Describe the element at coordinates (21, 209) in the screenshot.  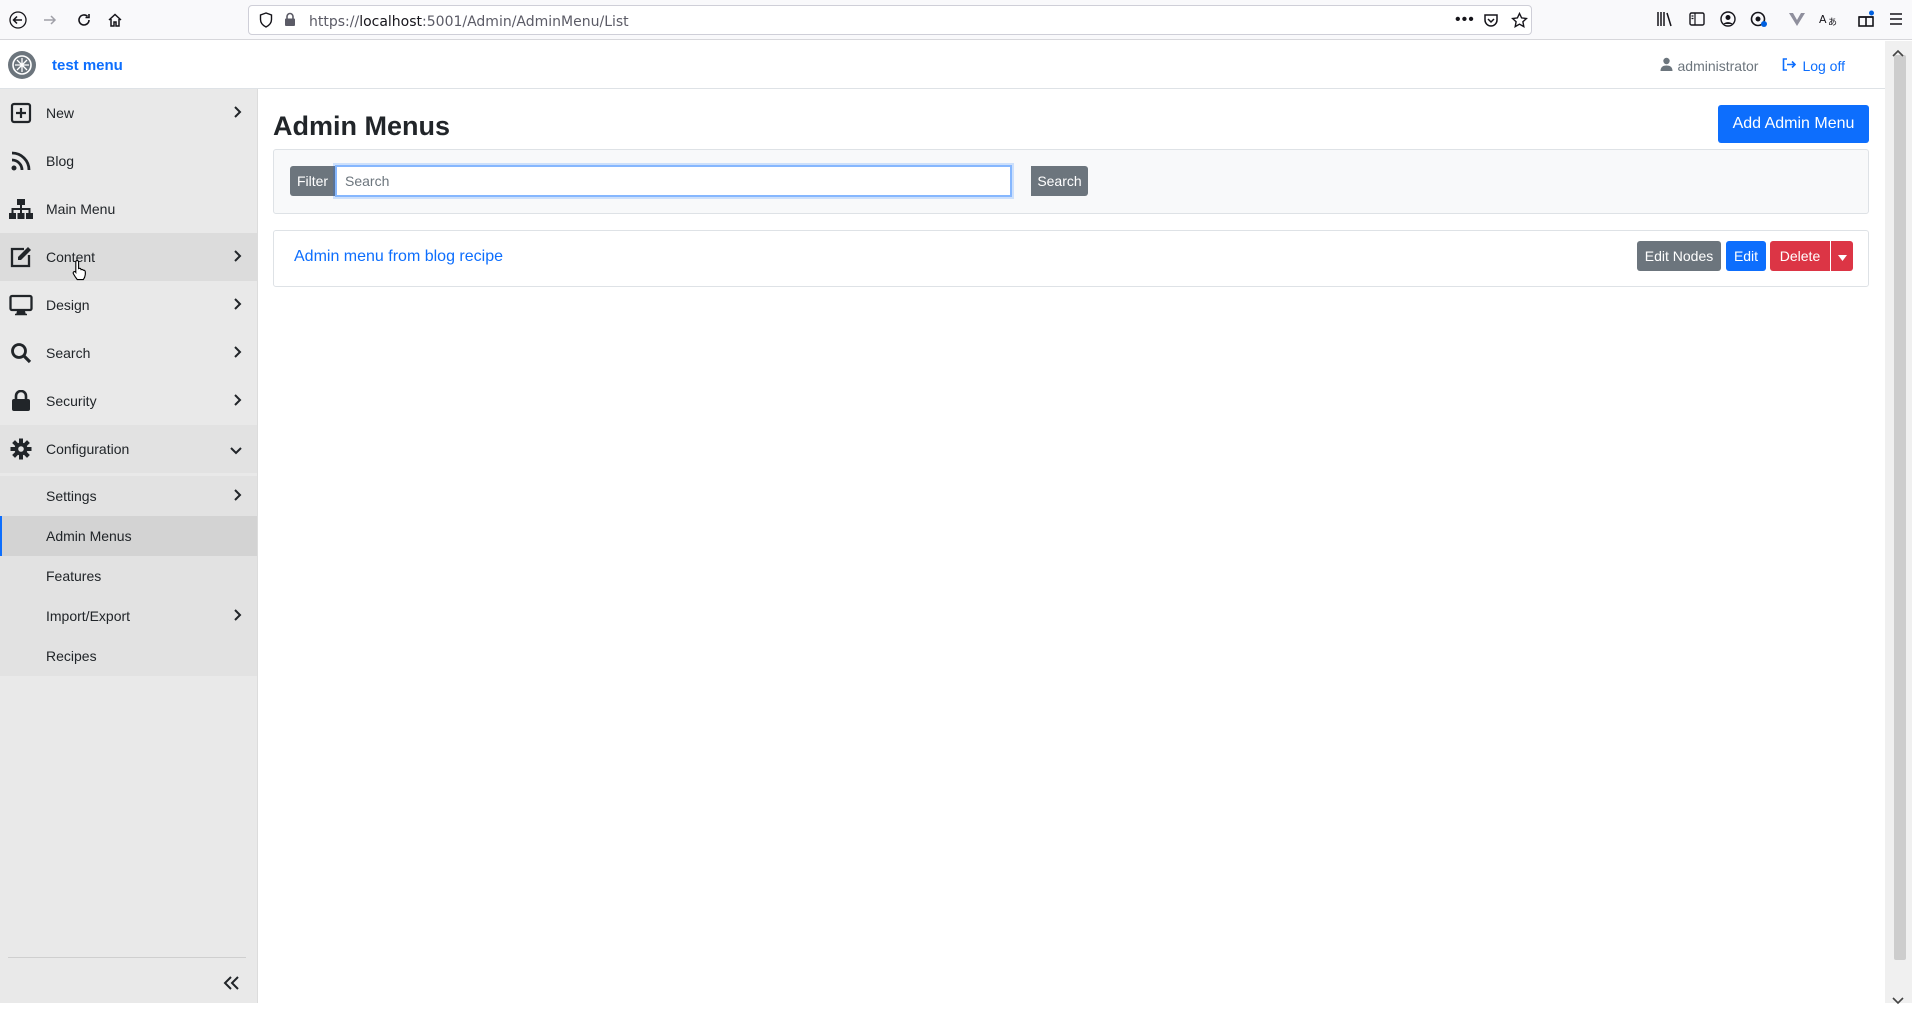
I see `sitemap-icon` at that location.